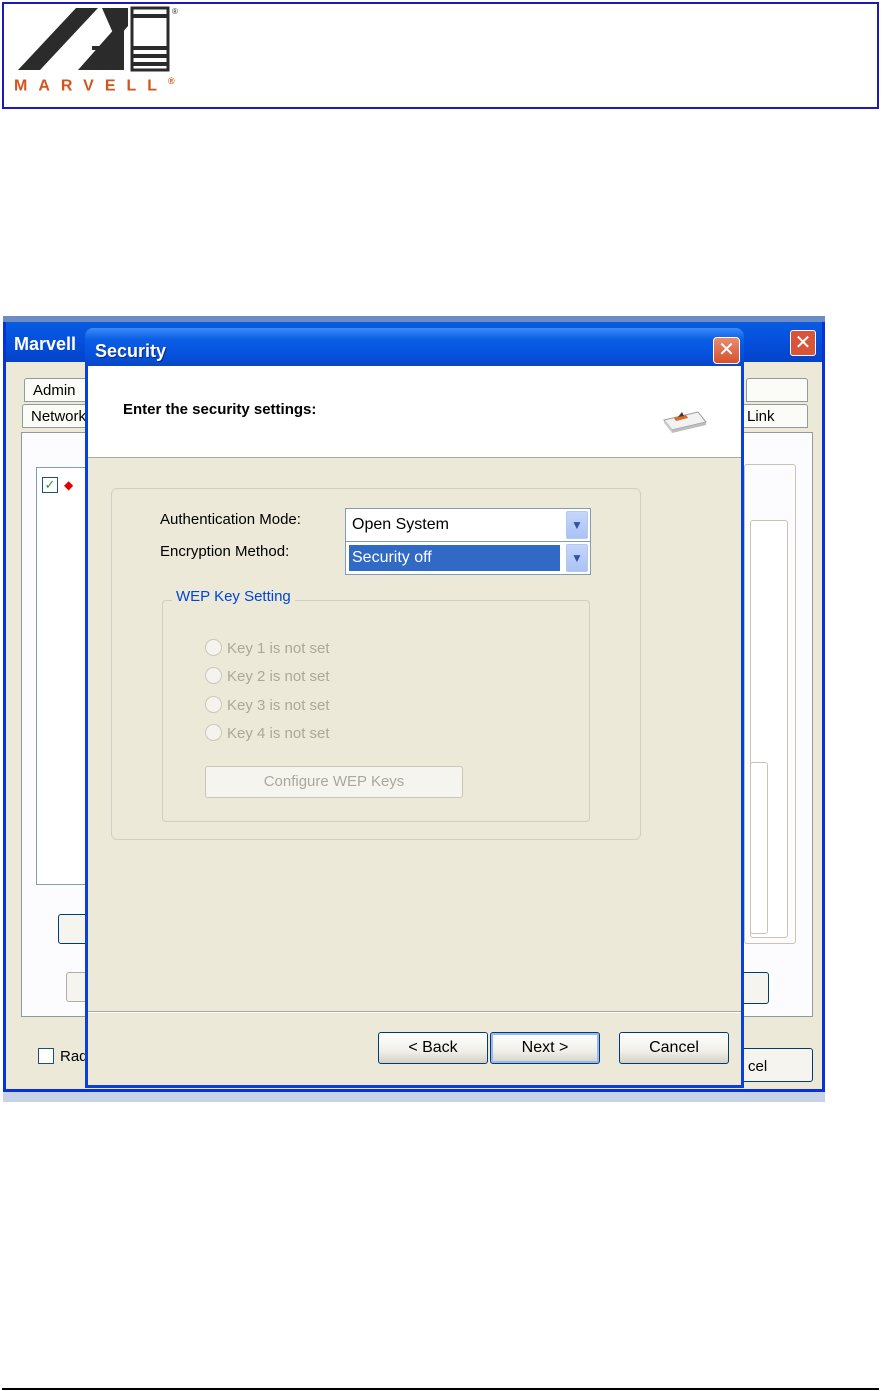  What do you see at coordinates (220, 409) in the screenshot?
I see `page-title: Enter the security settings:` at bounding box center [220, 409].